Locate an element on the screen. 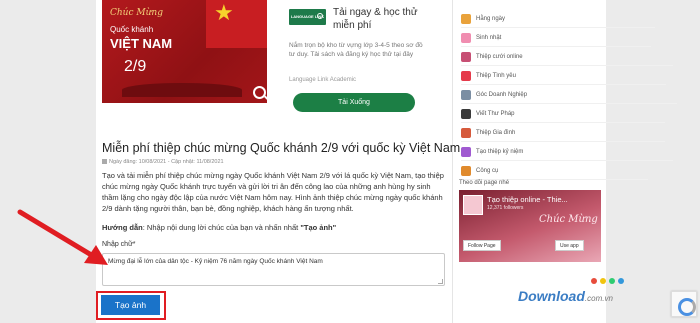 The width and height of the screenshot is (700, 323). sidebar-item-label: Công cụ is located at coordinates (487, 171).